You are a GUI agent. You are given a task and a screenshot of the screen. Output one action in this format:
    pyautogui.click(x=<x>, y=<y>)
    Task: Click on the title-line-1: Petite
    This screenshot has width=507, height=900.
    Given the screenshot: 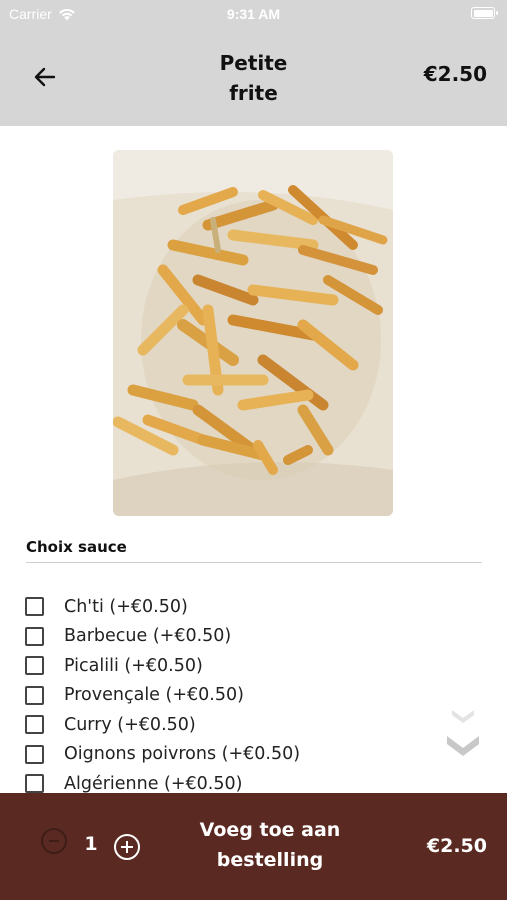 What is the action you would take?
    pyautogui.click(x=253, y=63)
    